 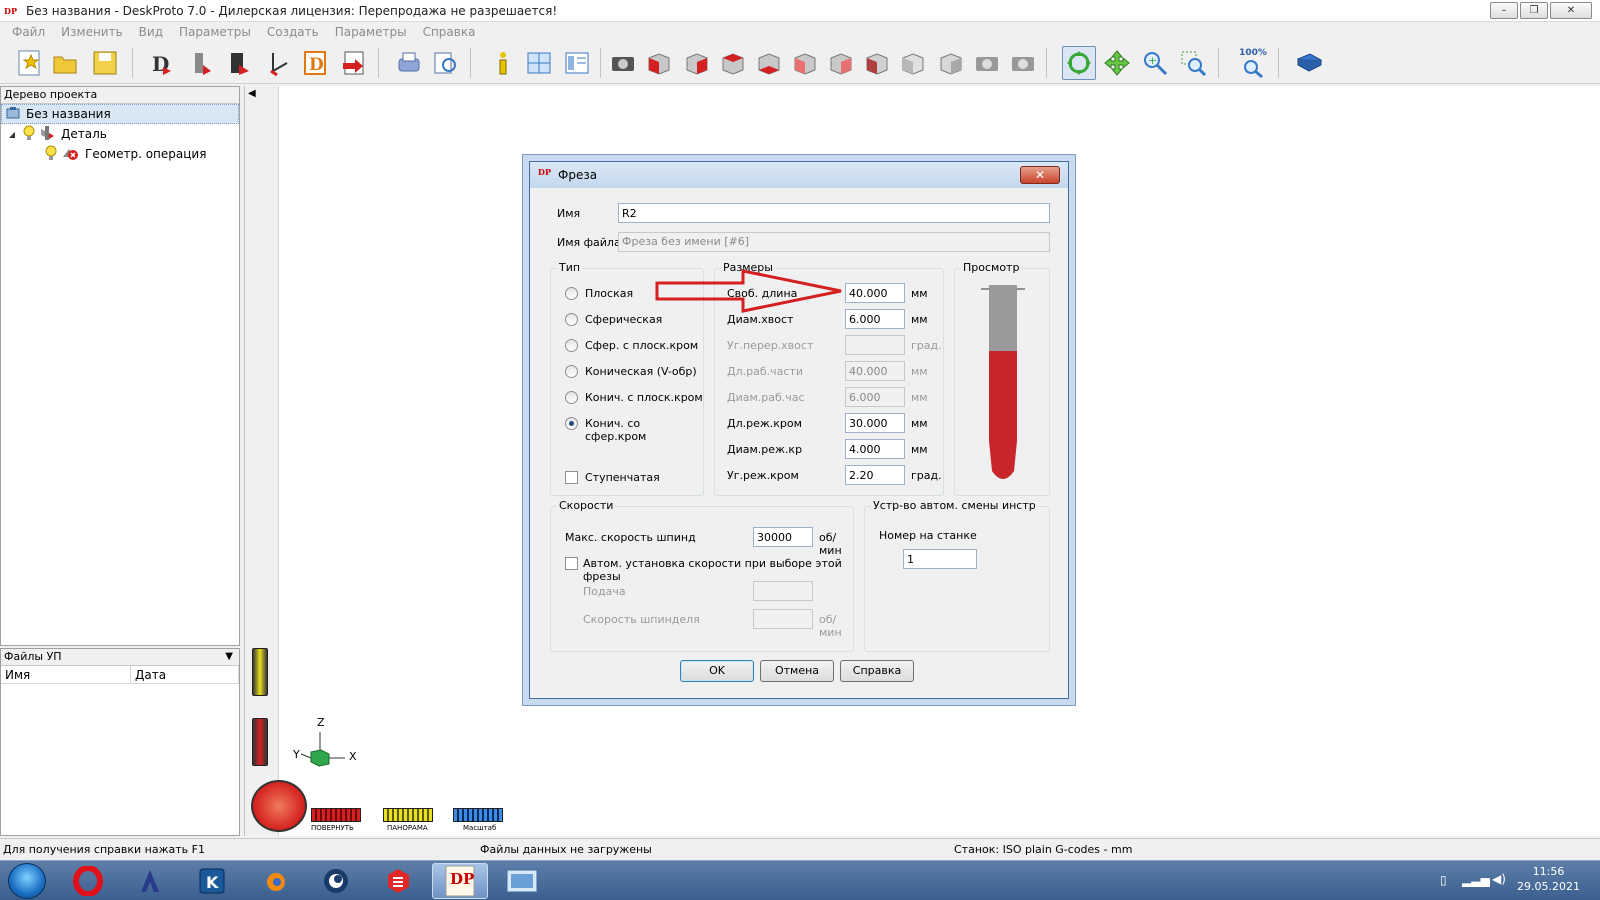 I want to click on stepped-label: Ступенчатая, so click(x=622, y=477).